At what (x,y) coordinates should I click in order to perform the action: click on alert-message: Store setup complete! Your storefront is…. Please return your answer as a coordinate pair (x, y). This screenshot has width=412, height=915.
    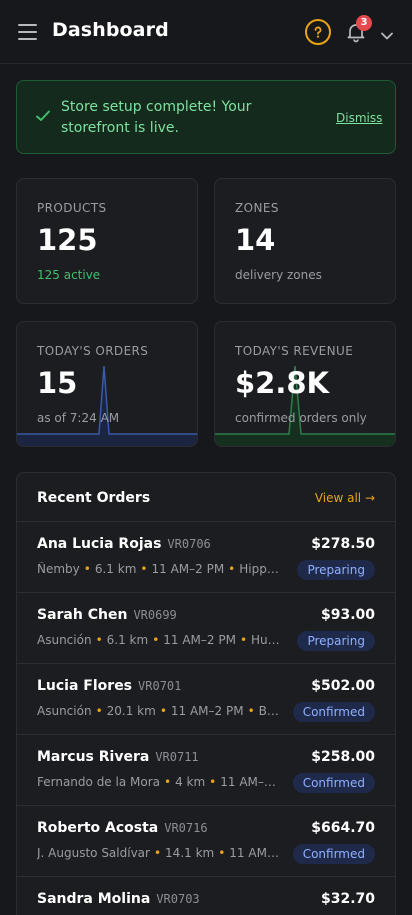
    Looking at the image, I should click on (156, 117).